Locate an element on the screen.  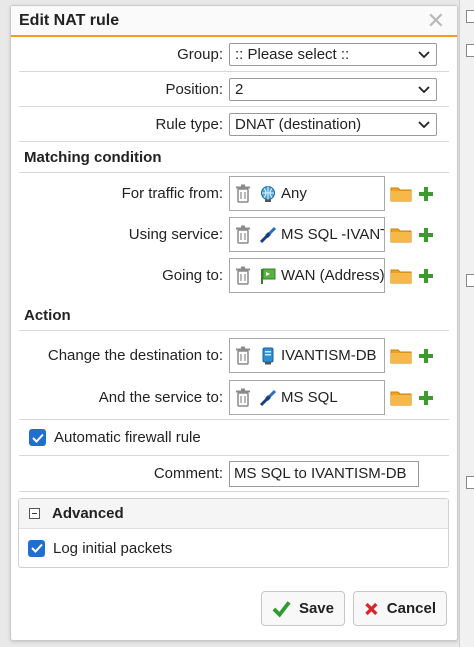
position-row: Position: 2 is located at coordinates (234, 89).